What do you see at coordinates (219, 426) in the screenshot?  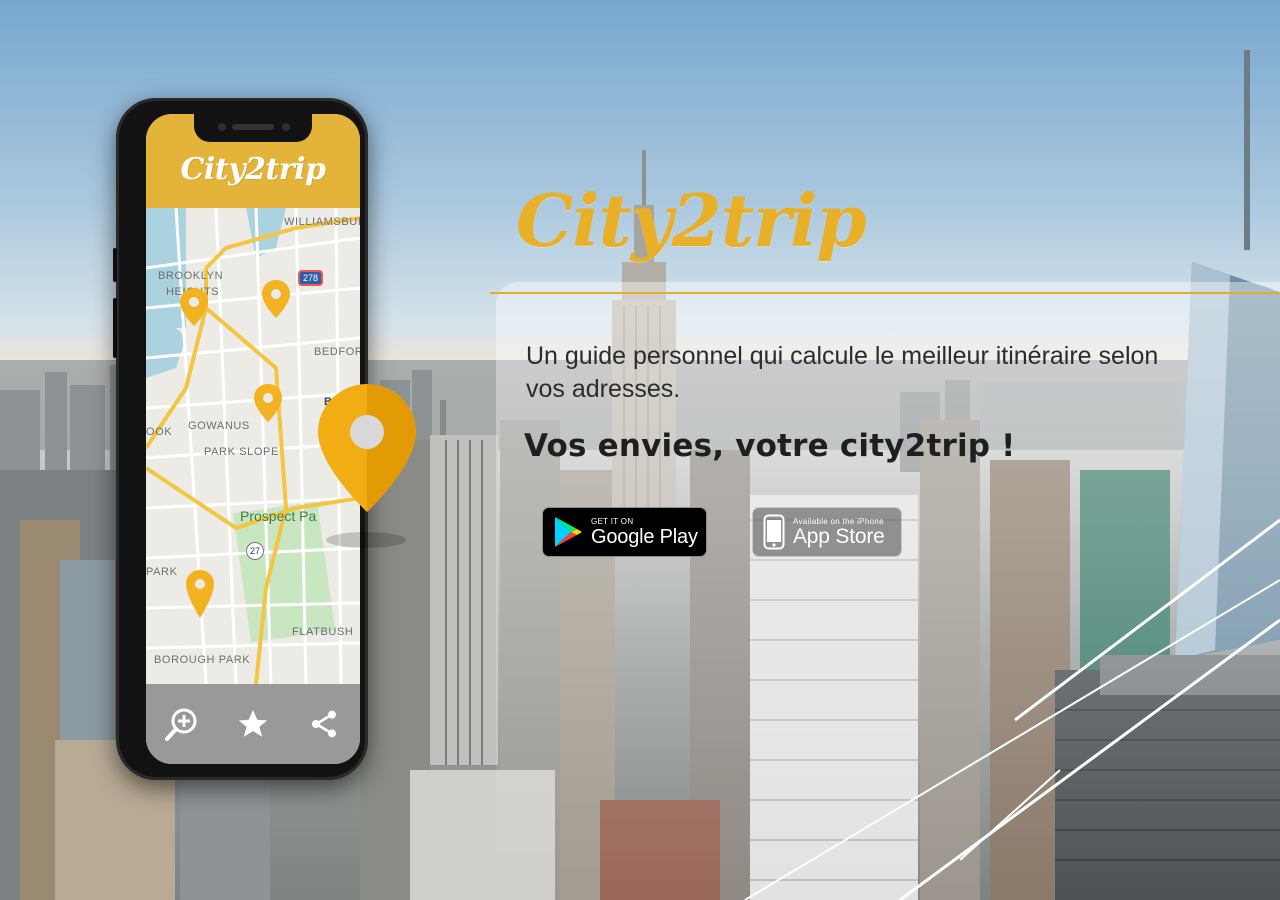 I see `map-label: GOWANUS` at bounding box center [219, 426].